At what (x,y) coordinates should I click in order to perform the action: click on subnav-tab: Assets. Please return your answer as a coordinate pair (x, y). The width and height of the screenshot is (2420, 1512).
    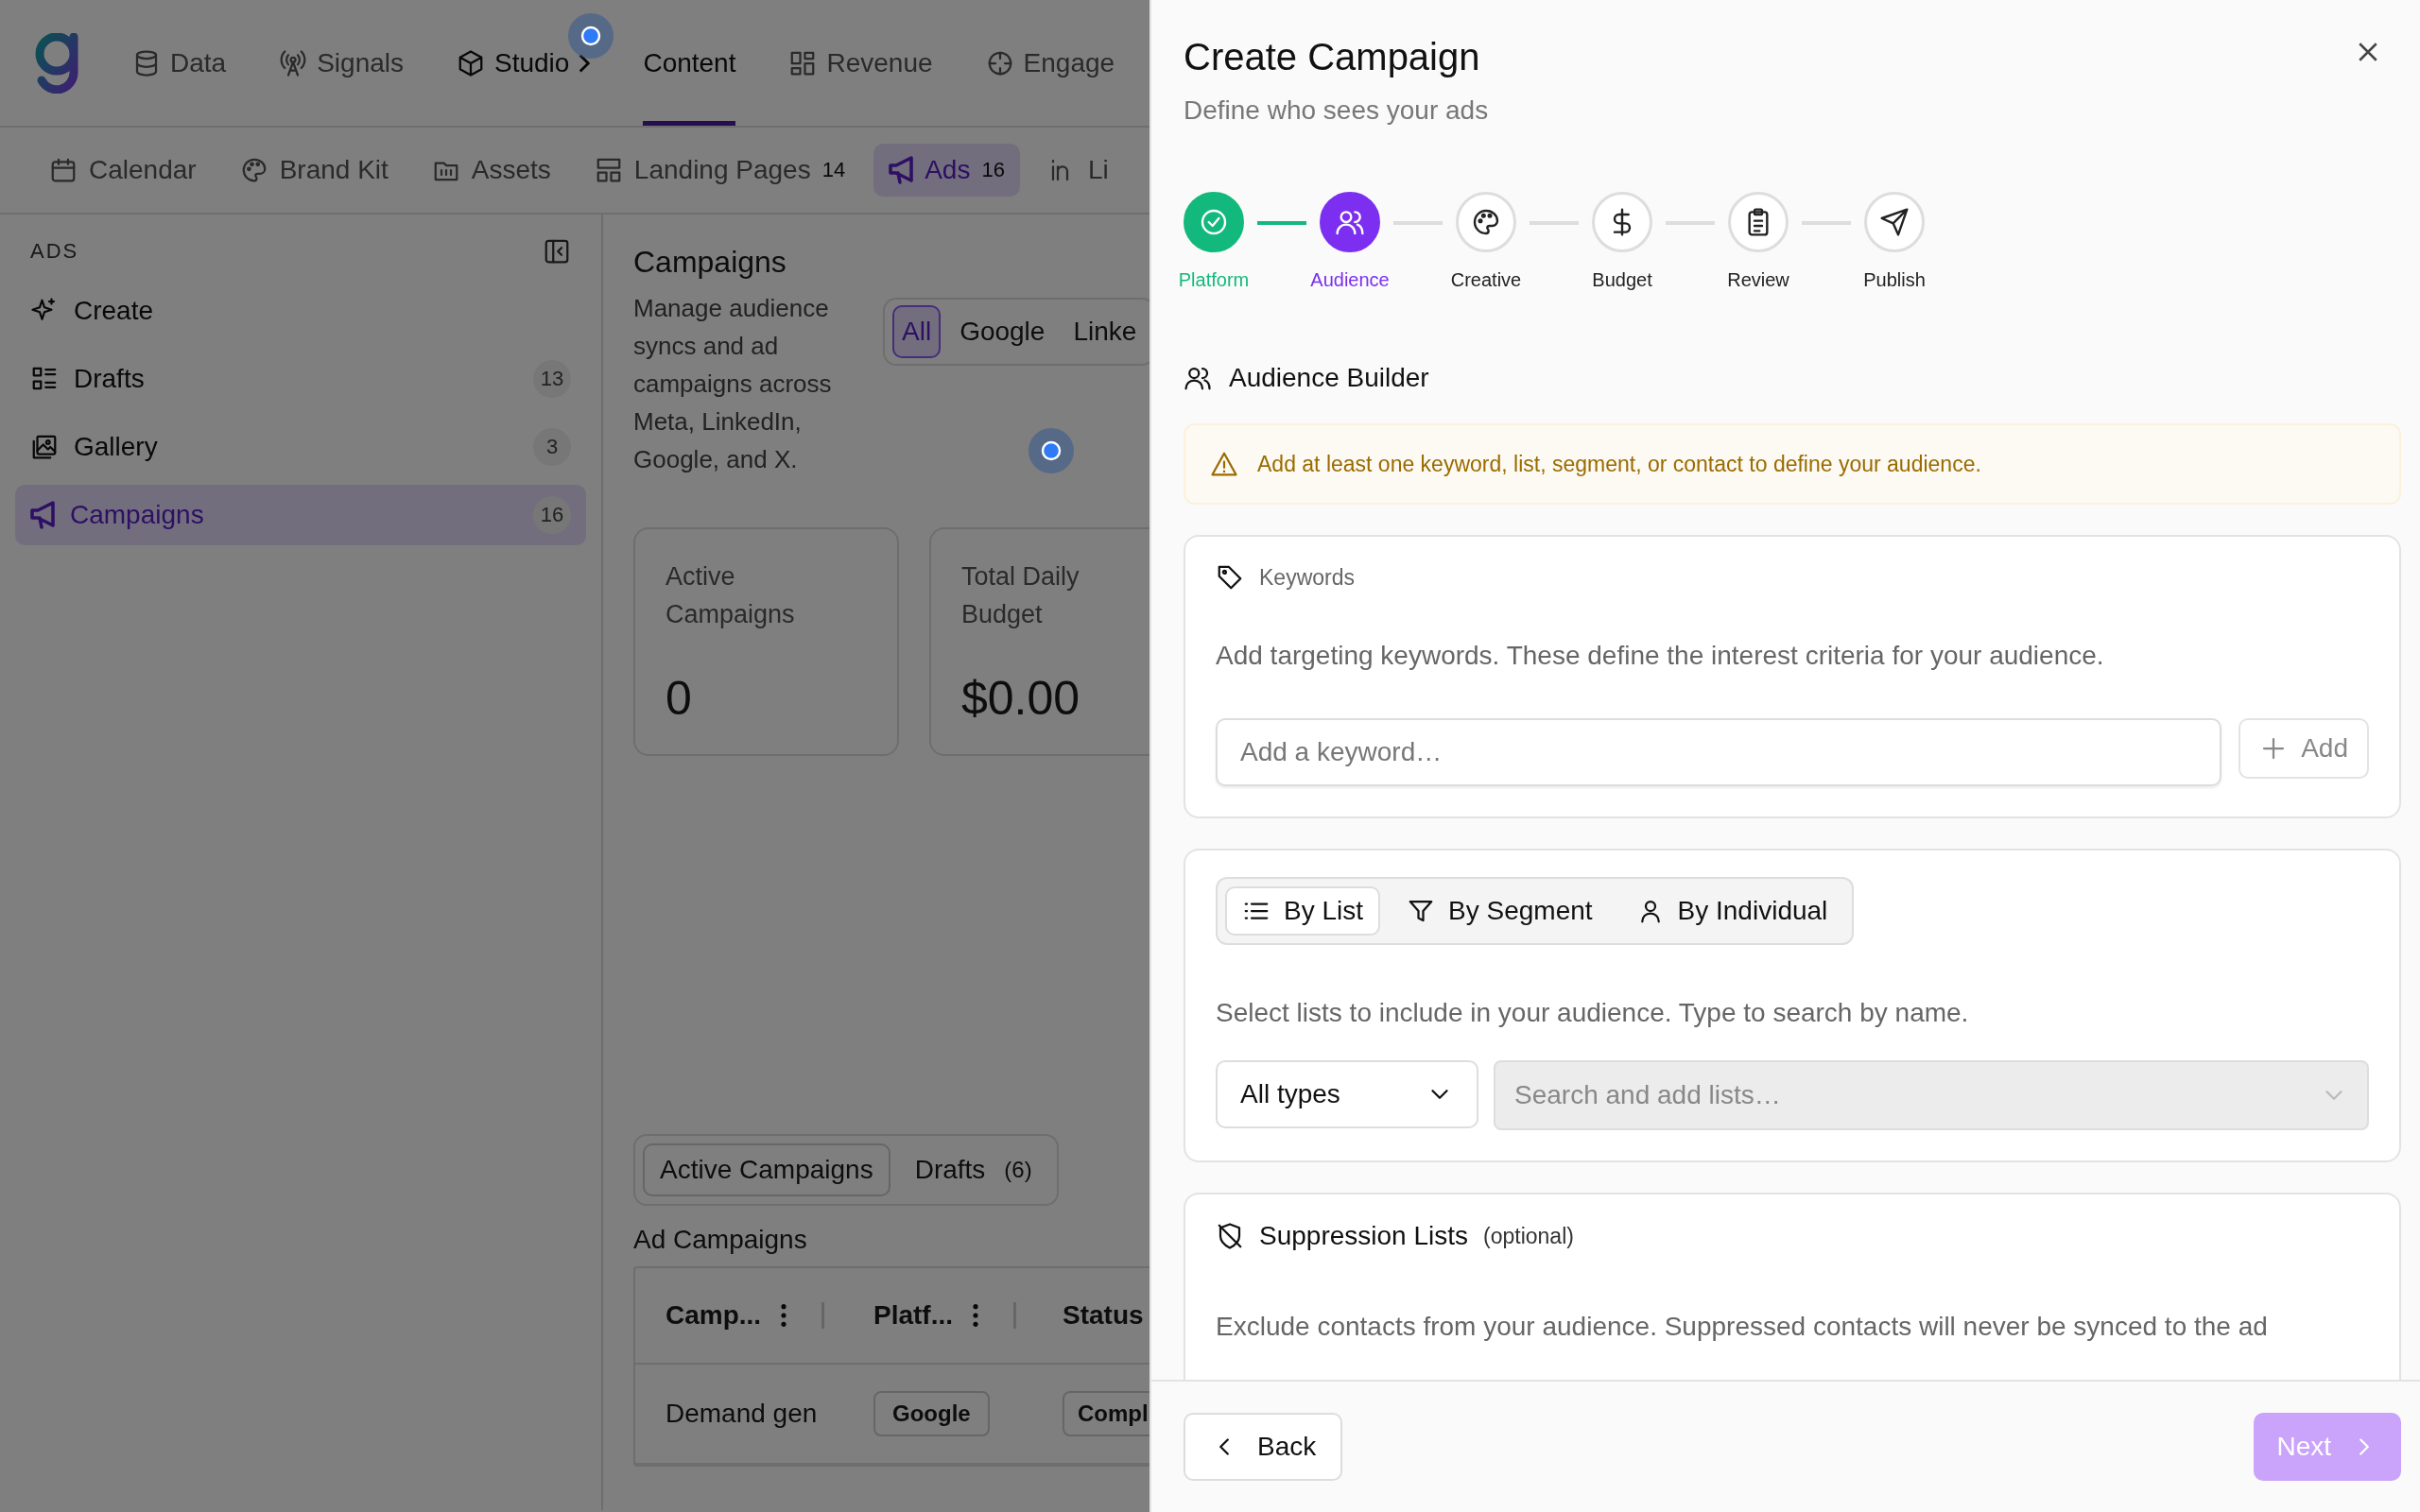
    Looking at the image, I should click on (491, 170).